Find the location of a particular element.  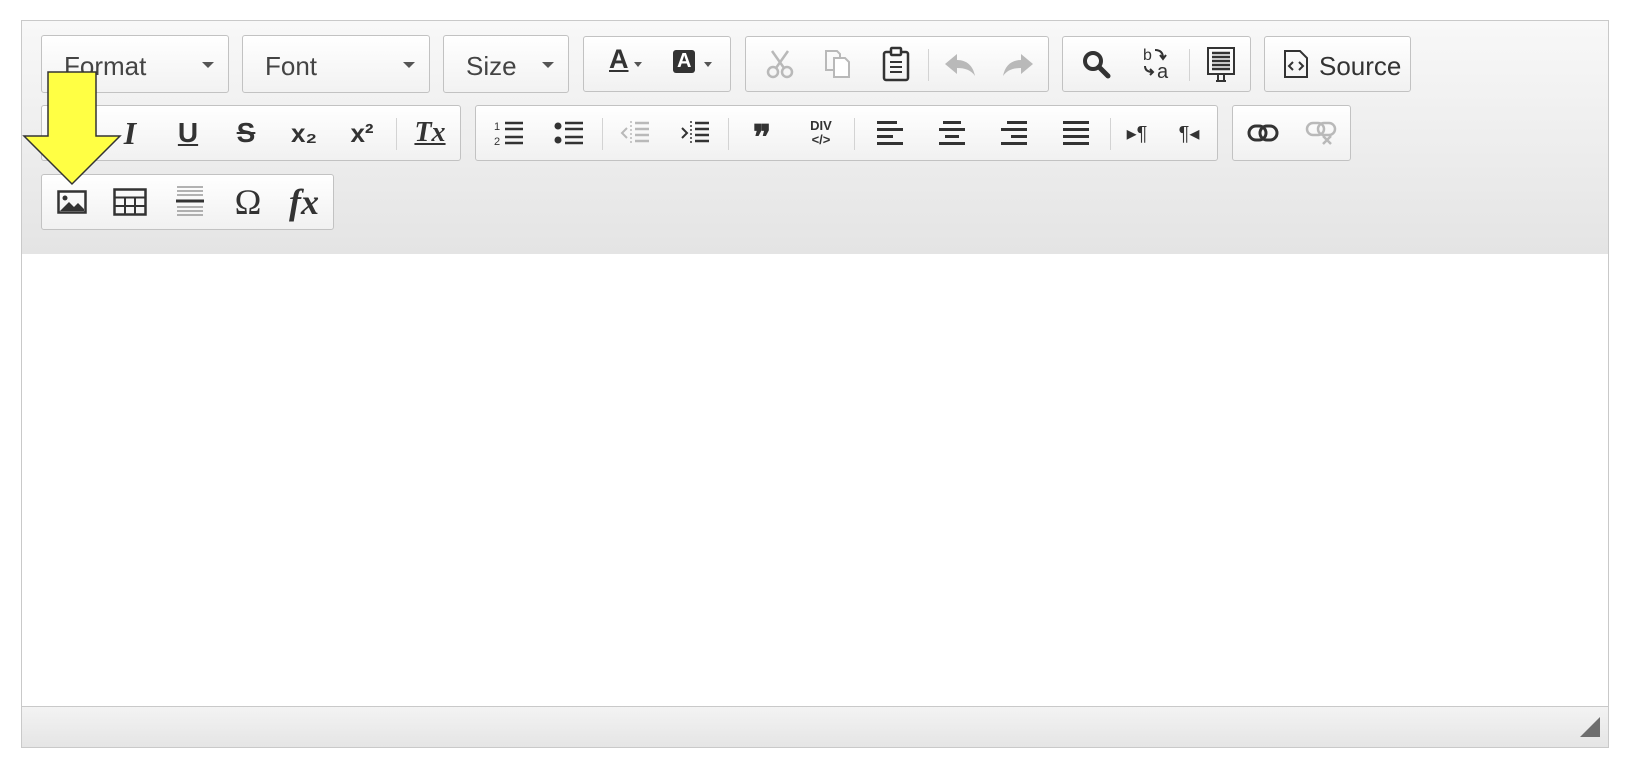

align-right-button is located at coordinates (1014, 133).